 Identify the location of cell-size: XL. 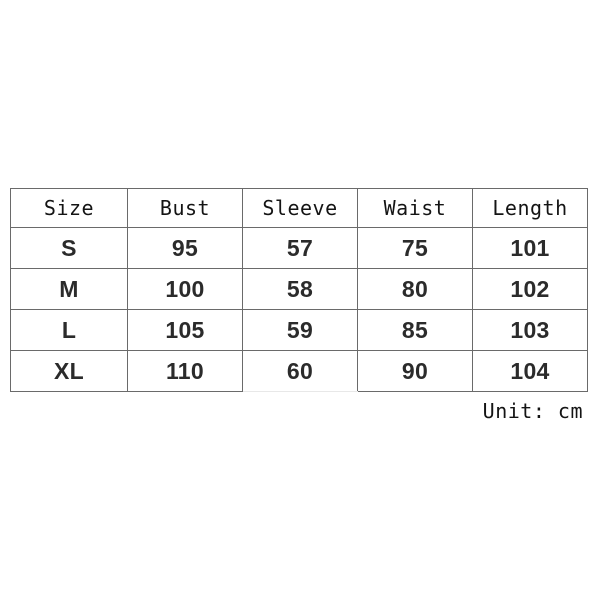
(69, 371).